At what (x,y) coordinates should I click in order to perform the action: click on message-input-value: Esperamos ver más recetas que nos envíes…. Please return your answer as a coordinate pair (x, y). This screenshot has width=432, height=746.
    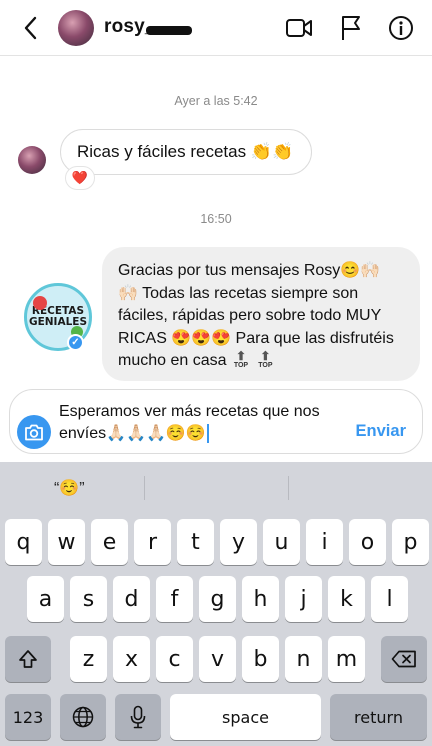
    Looking at the image, I should click on (189, 422).